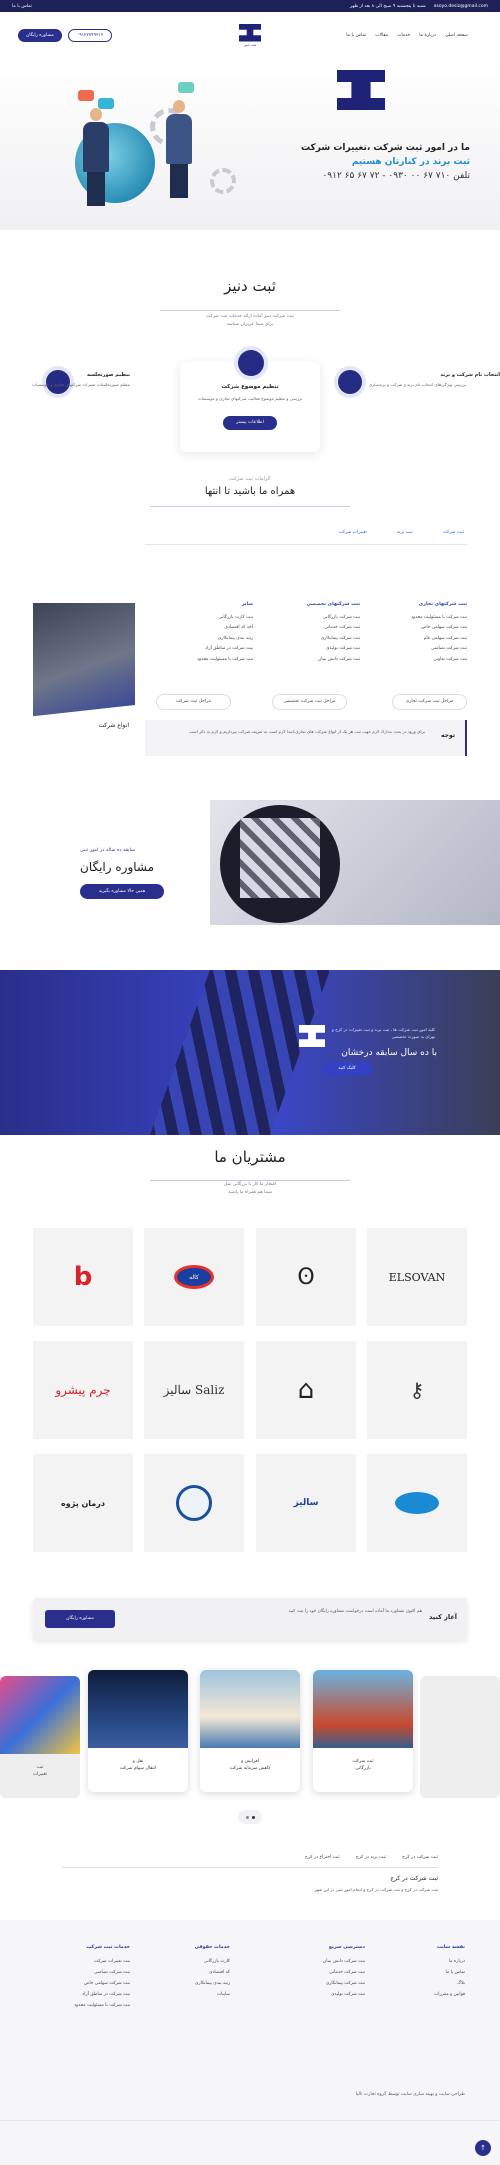 This screenshot has width=500, height=2165. Describe the element at coordinates (200, 628) in the screenshot. I see `service-link: اخذ کد اقتصادی` at that location.